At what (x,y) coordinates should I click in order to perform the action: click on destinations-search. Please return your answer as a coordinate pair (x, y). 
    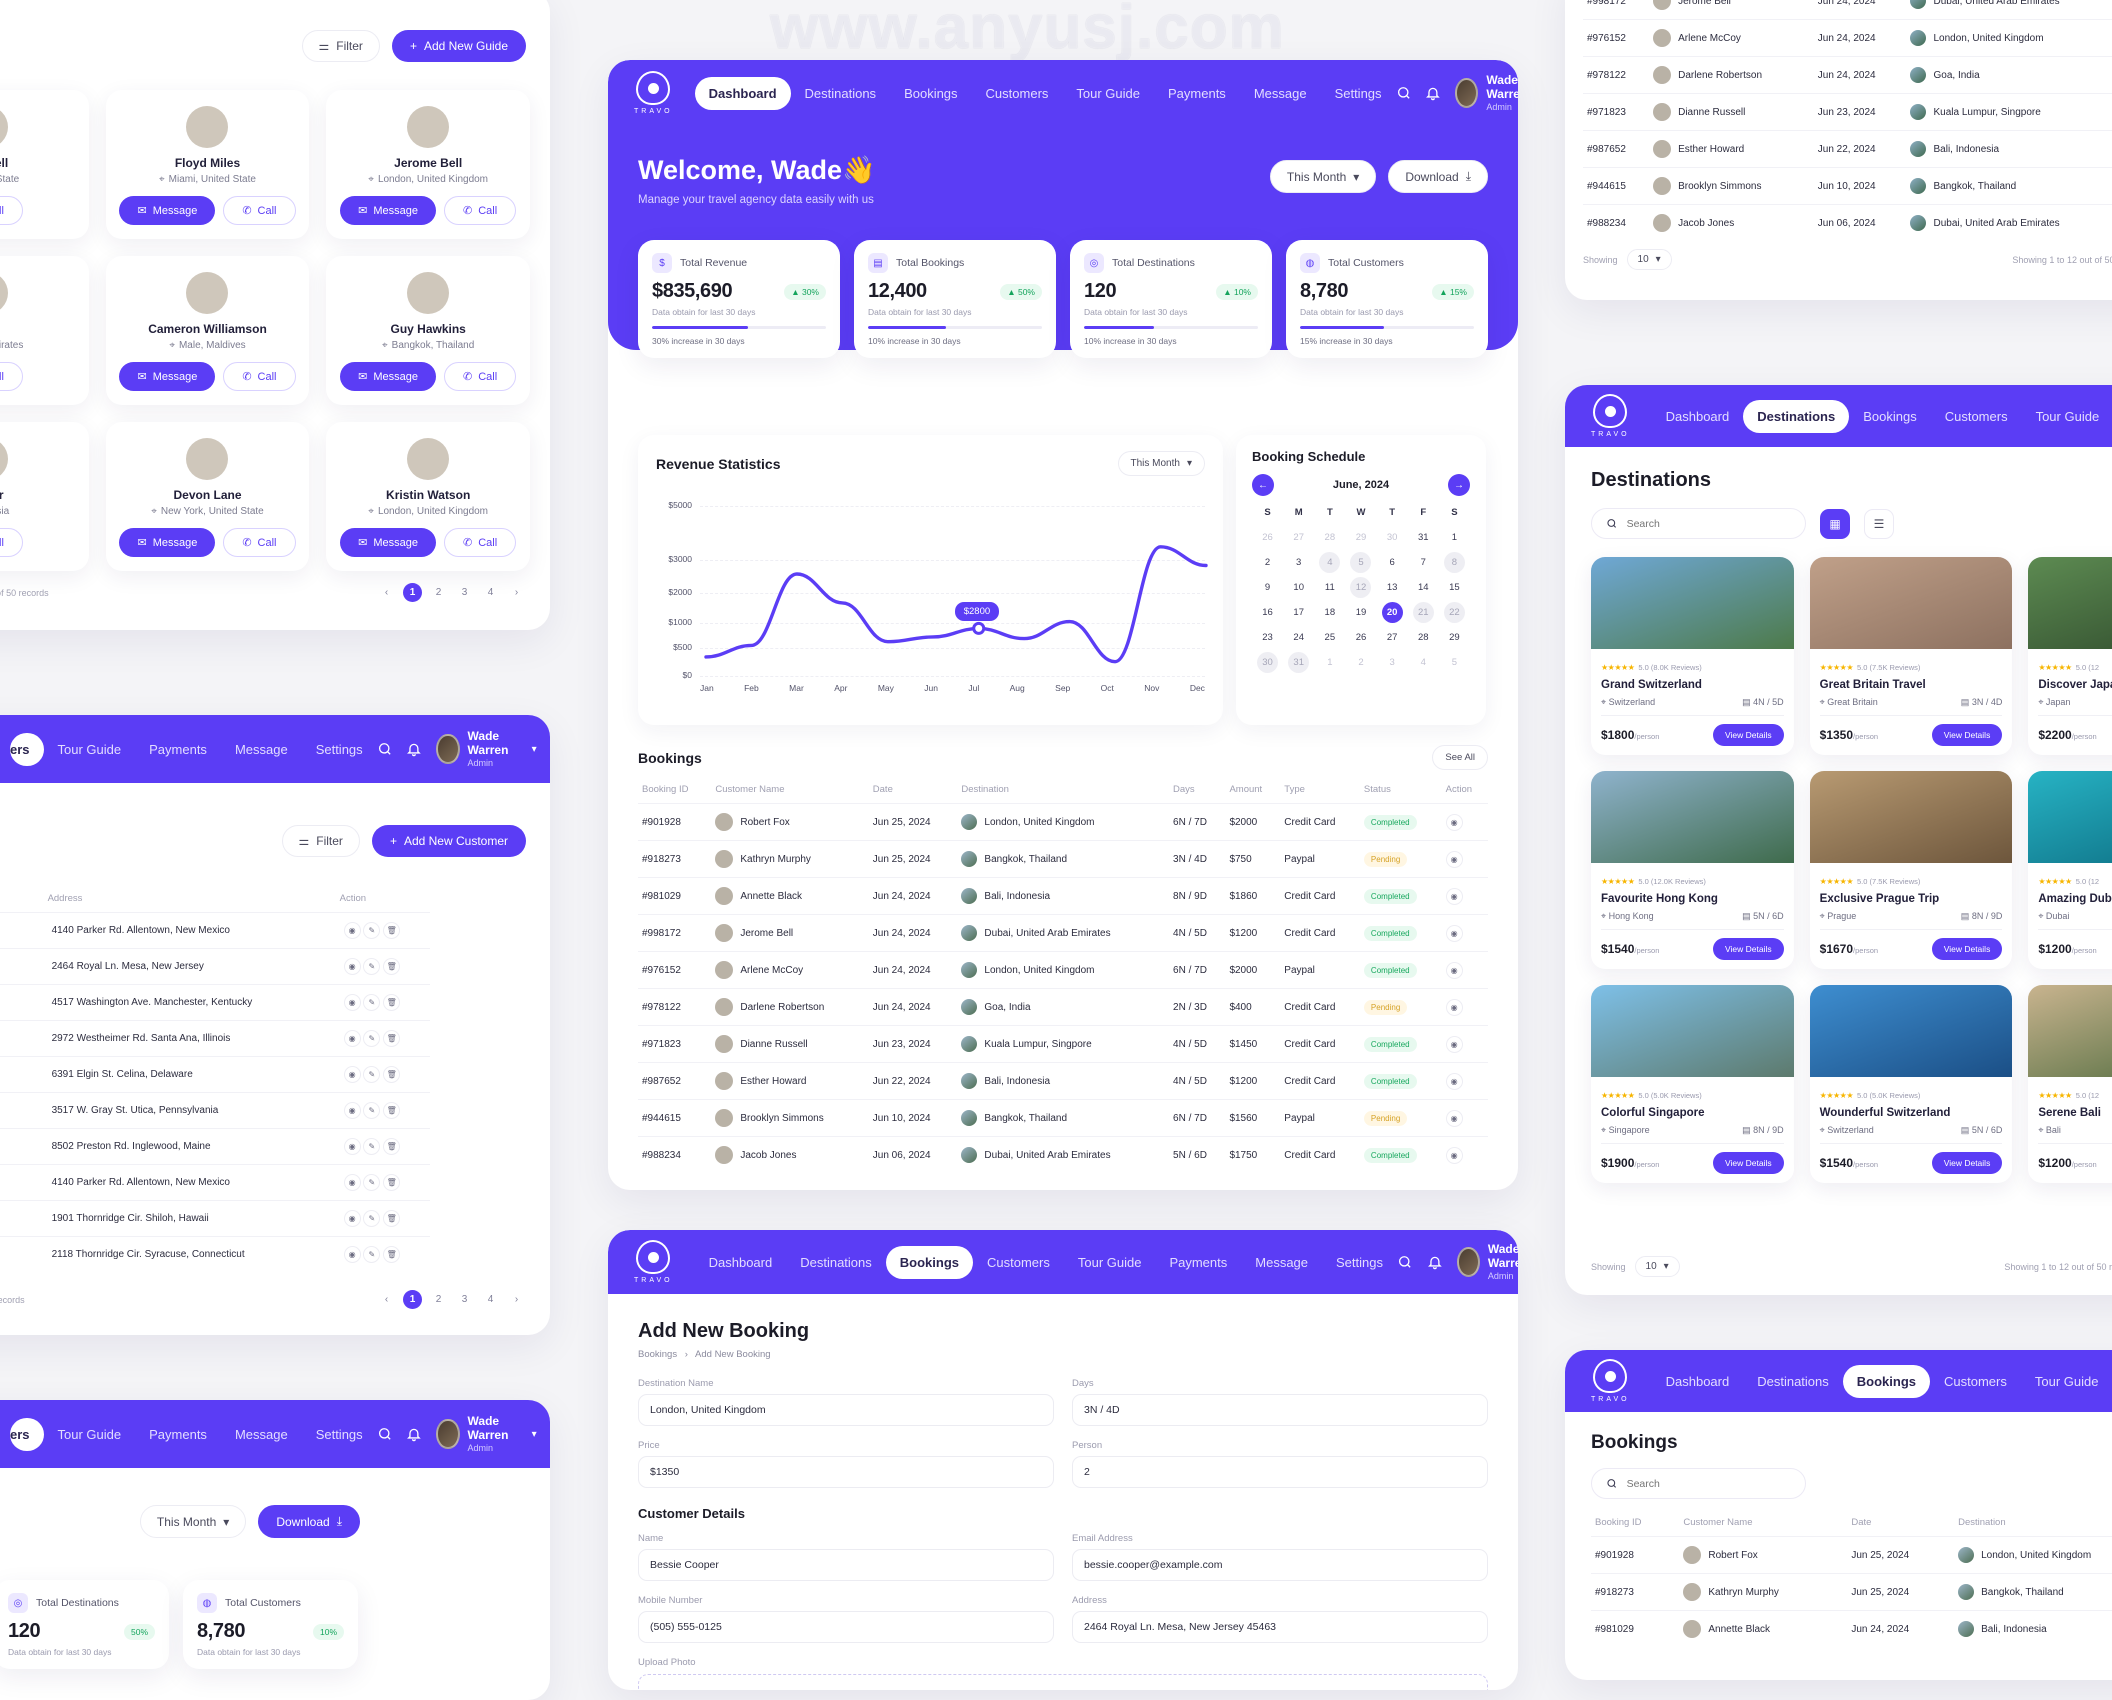
    Looking at the image, I should click on (1698, 523).